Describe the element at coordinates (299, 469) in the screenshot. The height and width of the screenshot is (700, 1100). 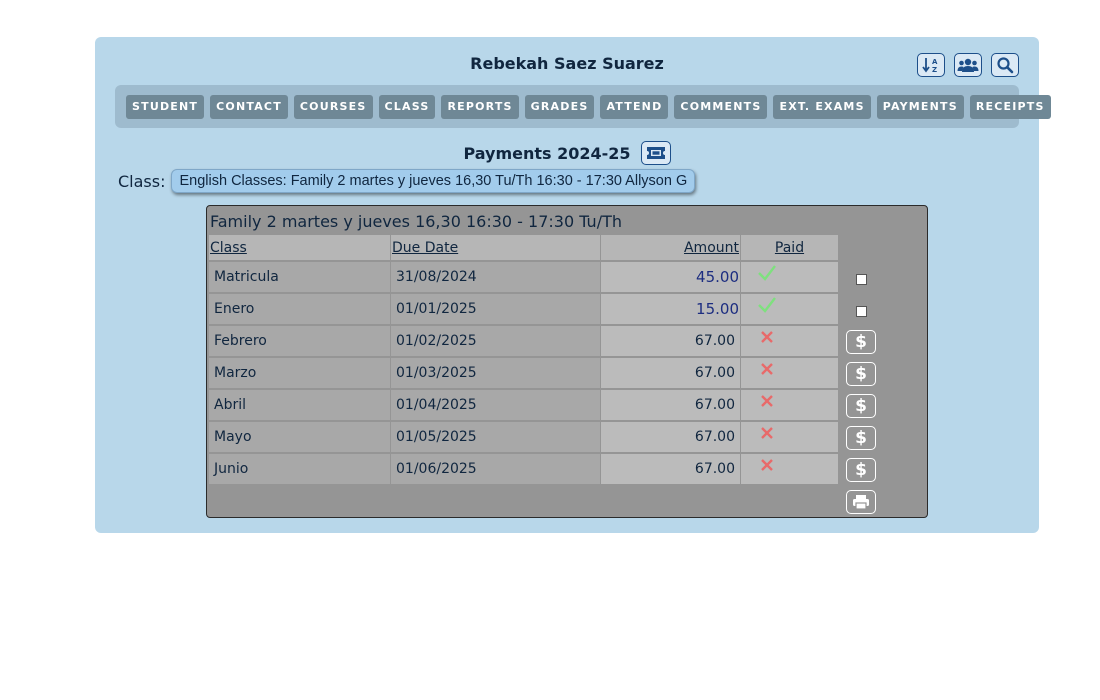
I see `cell-class: Junio` at that location.